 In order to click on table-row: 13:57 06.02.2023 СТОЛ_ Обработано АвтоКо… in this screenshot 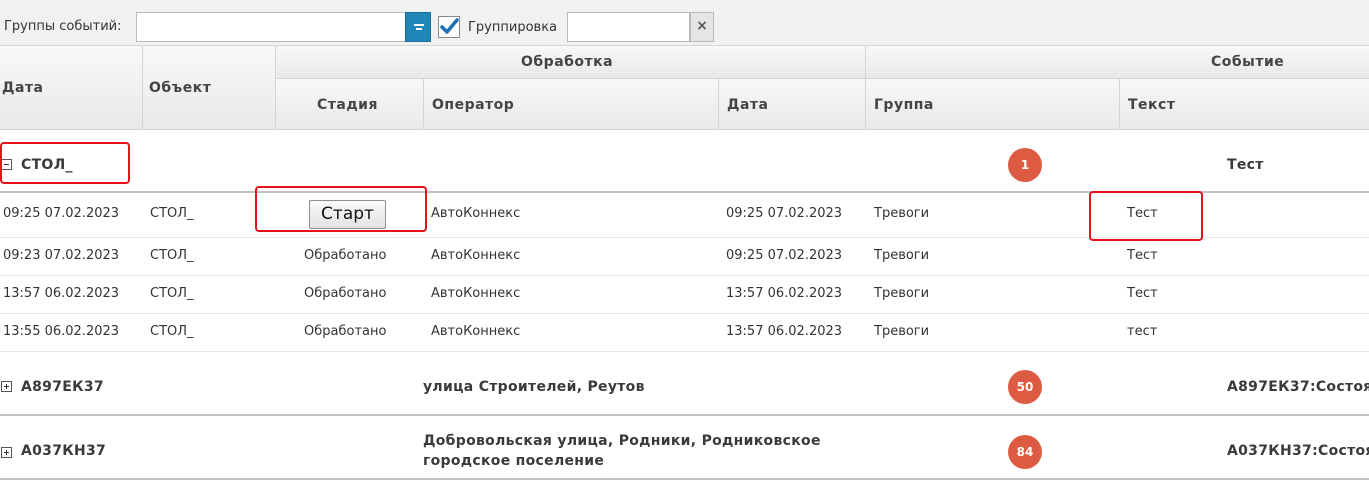, I will do `click(684, 295)`.